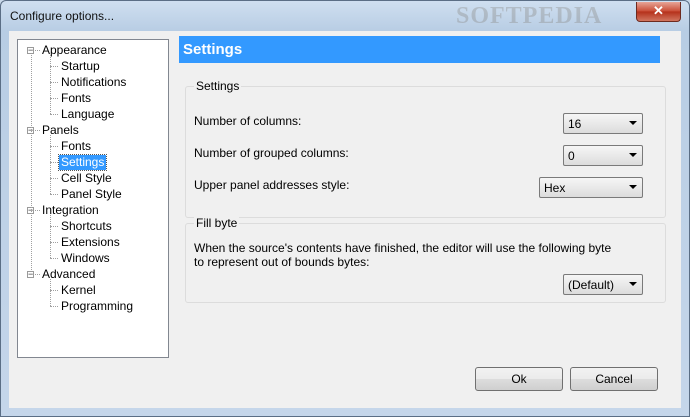 The width and height of the screenshot is (690, 417). Describe the element at coordinates (86, 178) in the screenshot. I see `tree-item-cell-style: Cell Style` at that location.